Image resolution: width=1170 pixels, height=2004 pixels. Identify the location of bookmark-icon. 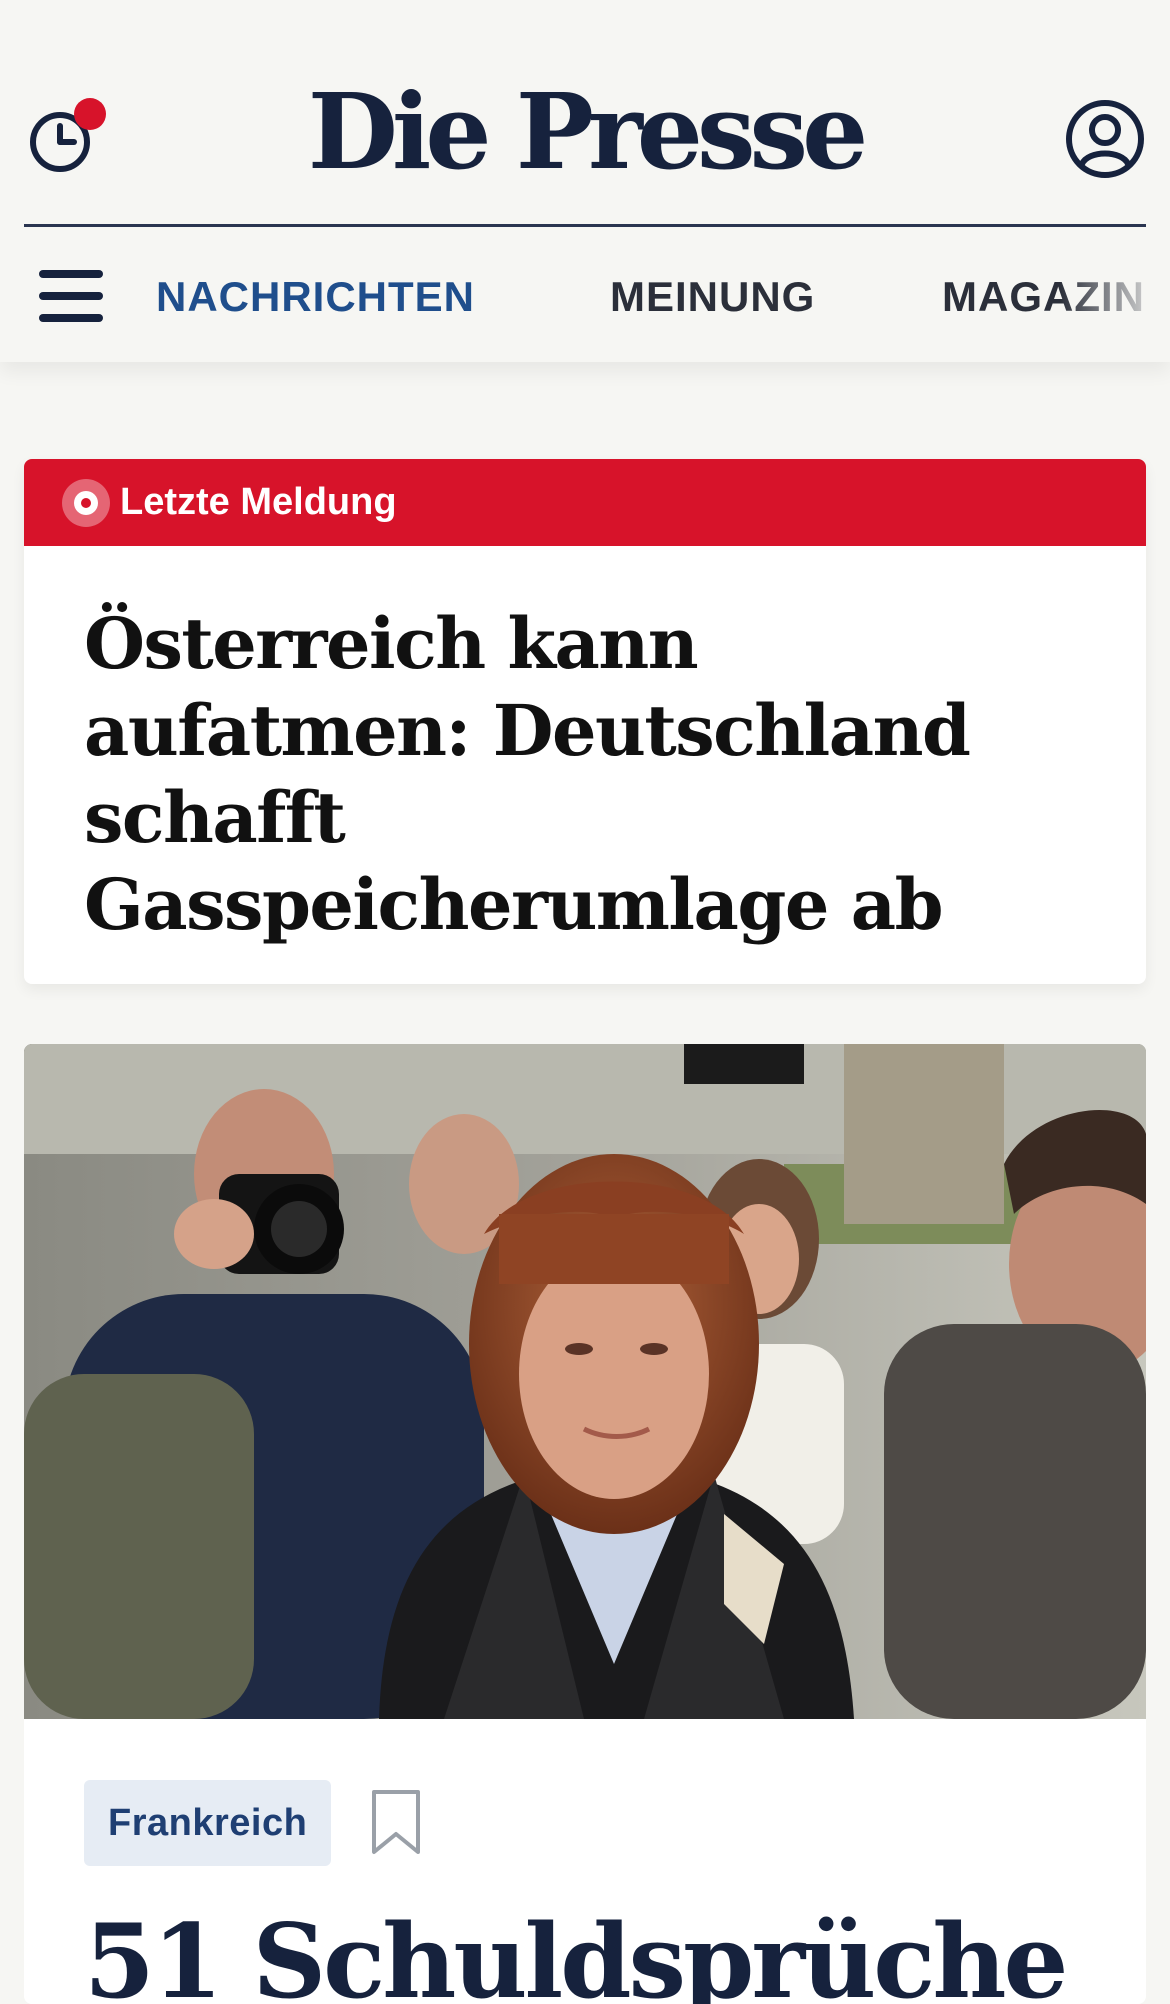
(396, 1822).